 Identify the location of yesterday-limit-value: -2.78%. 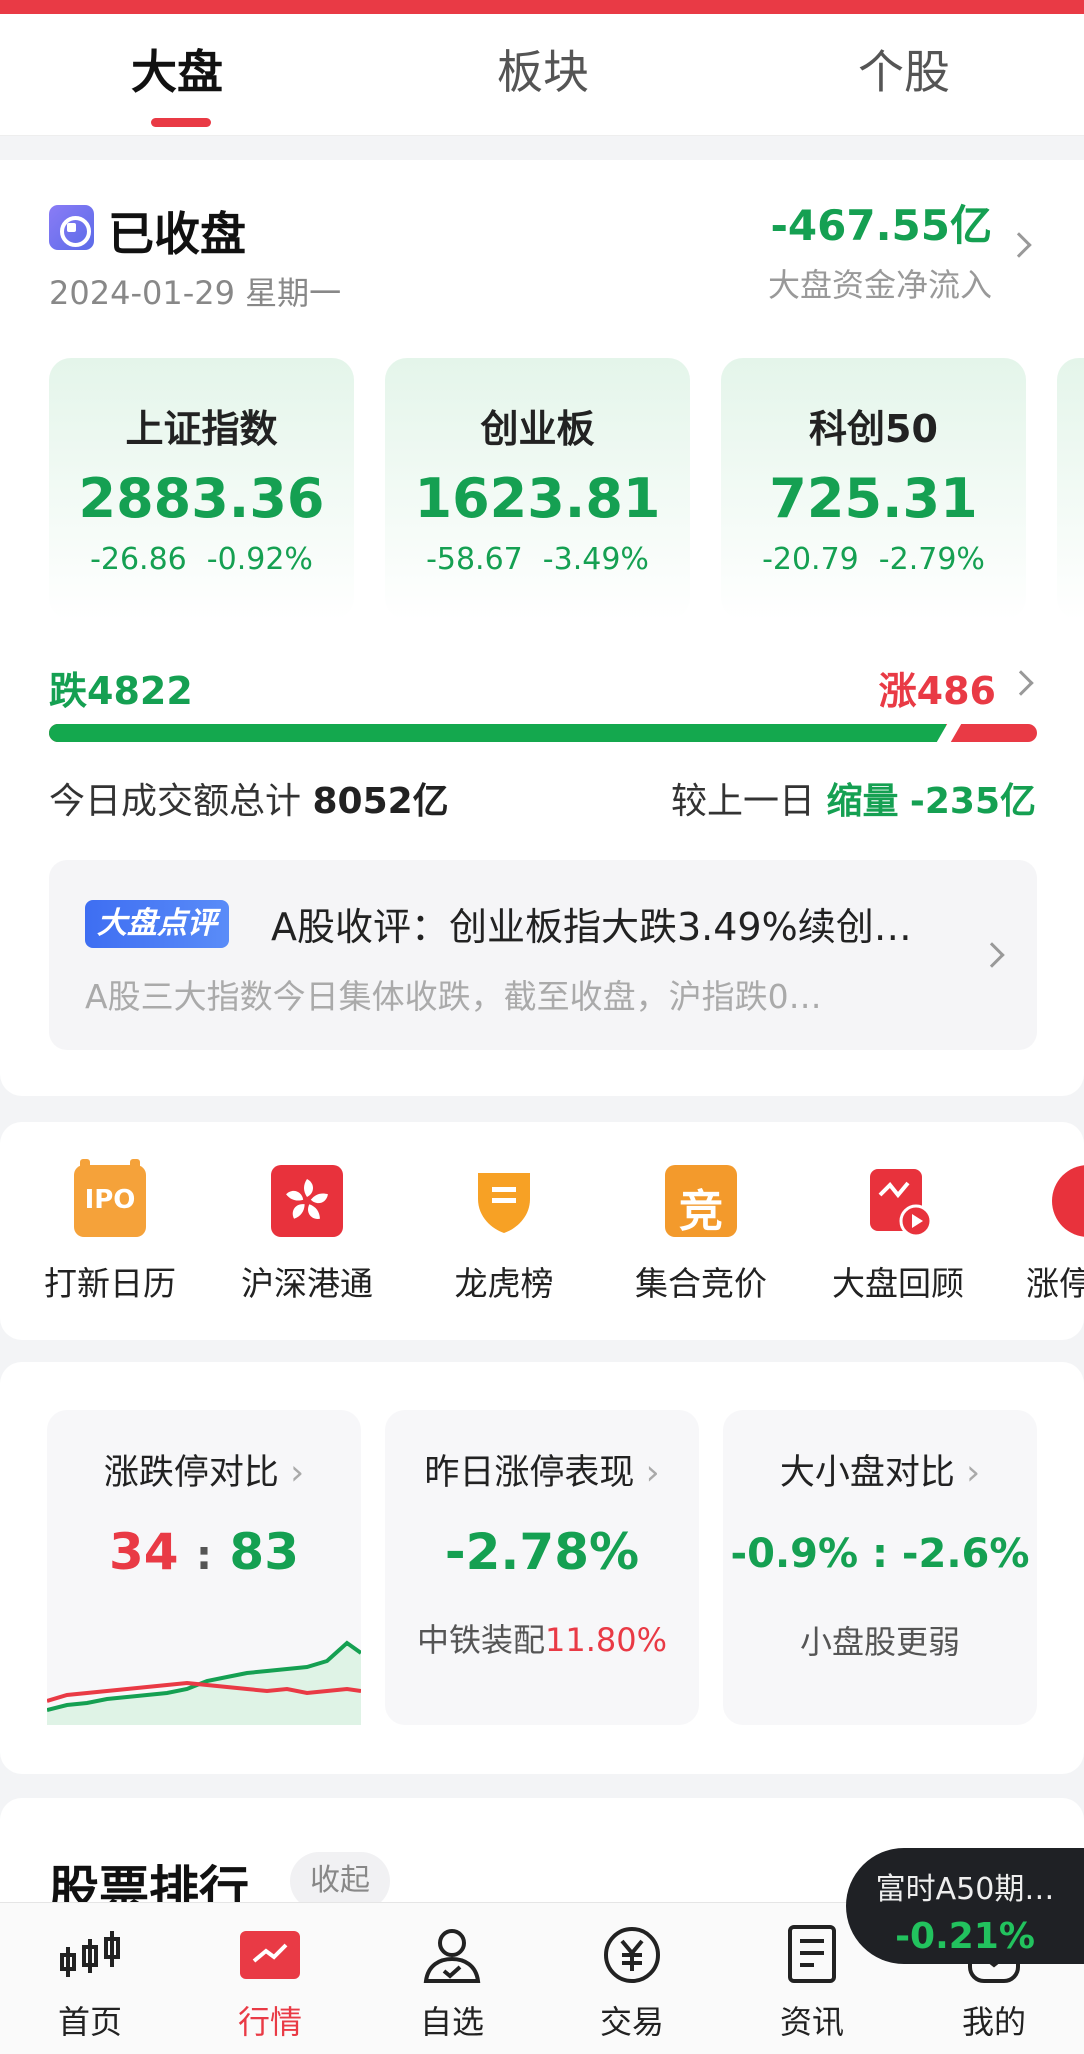
(542, 1552).